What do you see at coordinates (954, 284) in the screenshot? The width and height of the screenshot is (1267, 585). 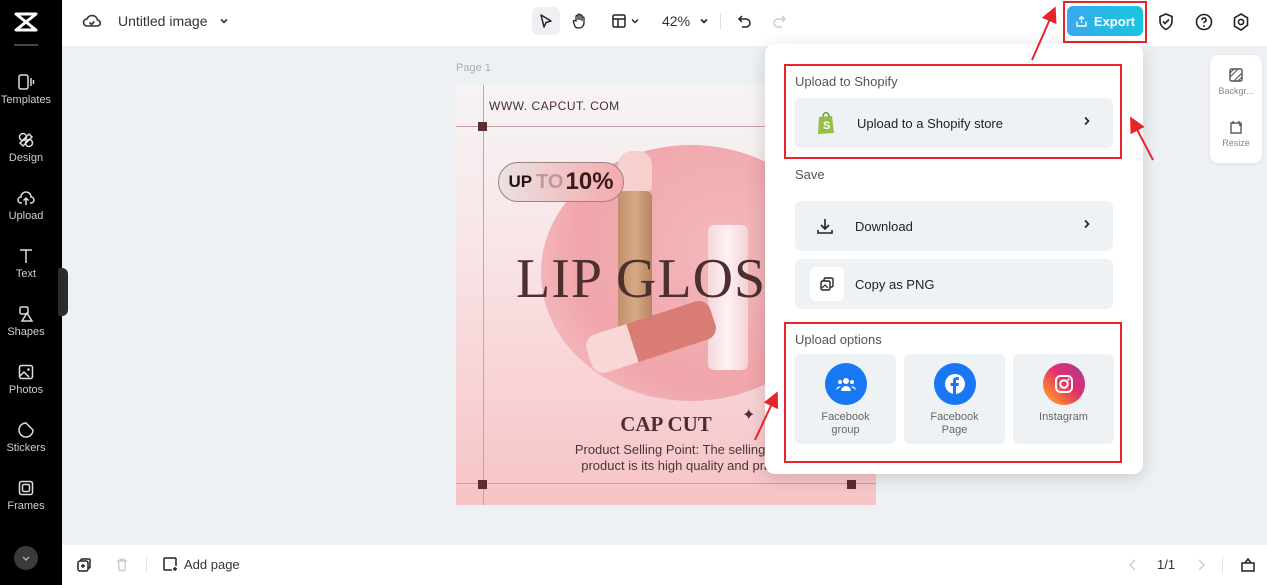 I see `copy-png-button: Copy as PNG` at bounding box center [954, 284].